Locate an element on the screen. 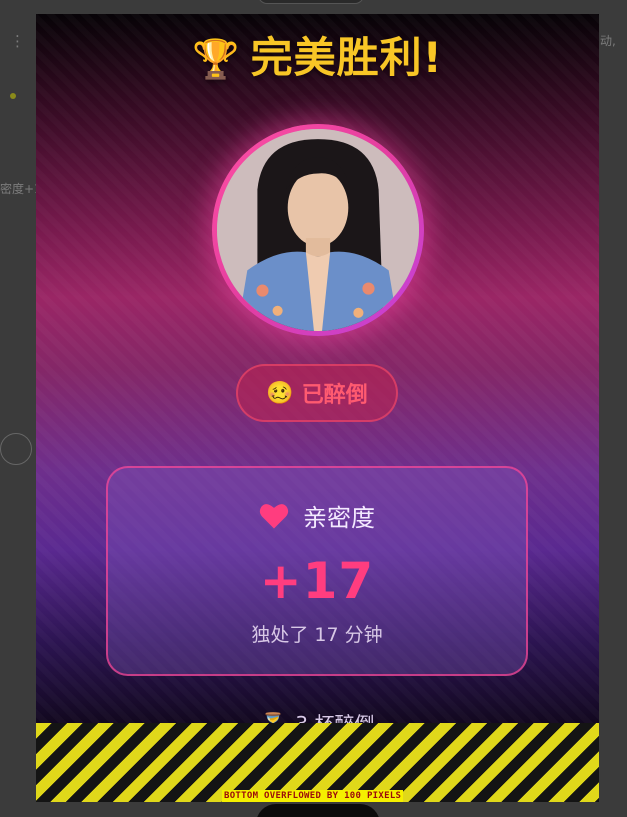 Image resolution: width=627 pixels, height=817 pixels. bottom-handle is located at coordinates (318, 810).